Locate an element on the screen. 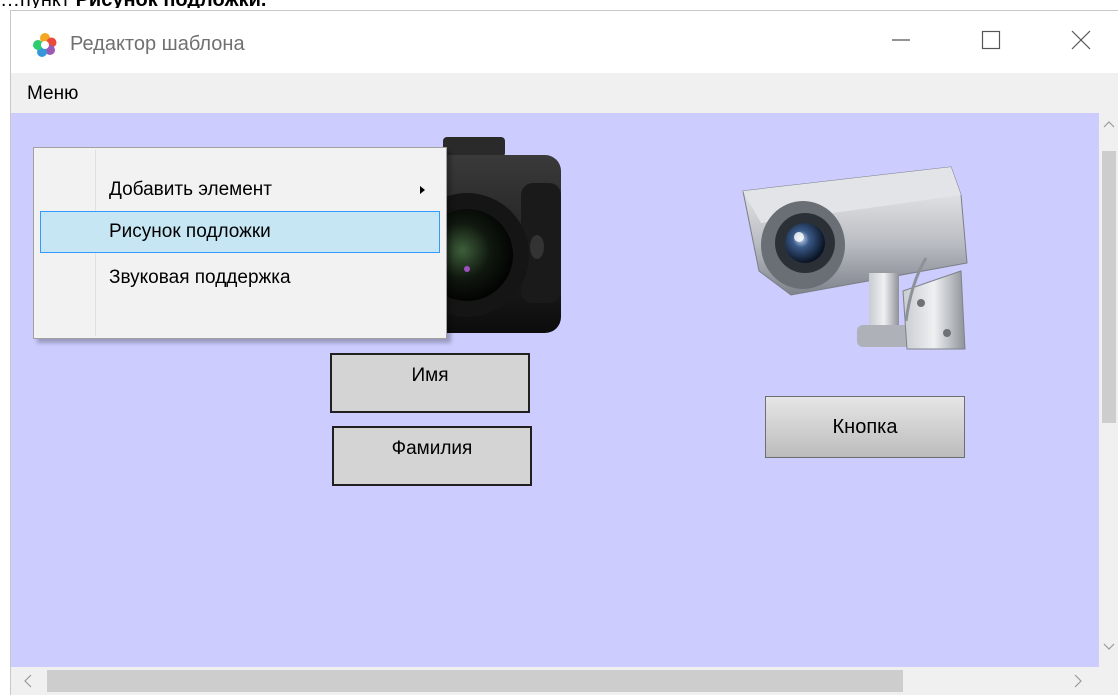 The image size is (1118, 695). name-field-label: Имя is located at coordinates (430, 375).